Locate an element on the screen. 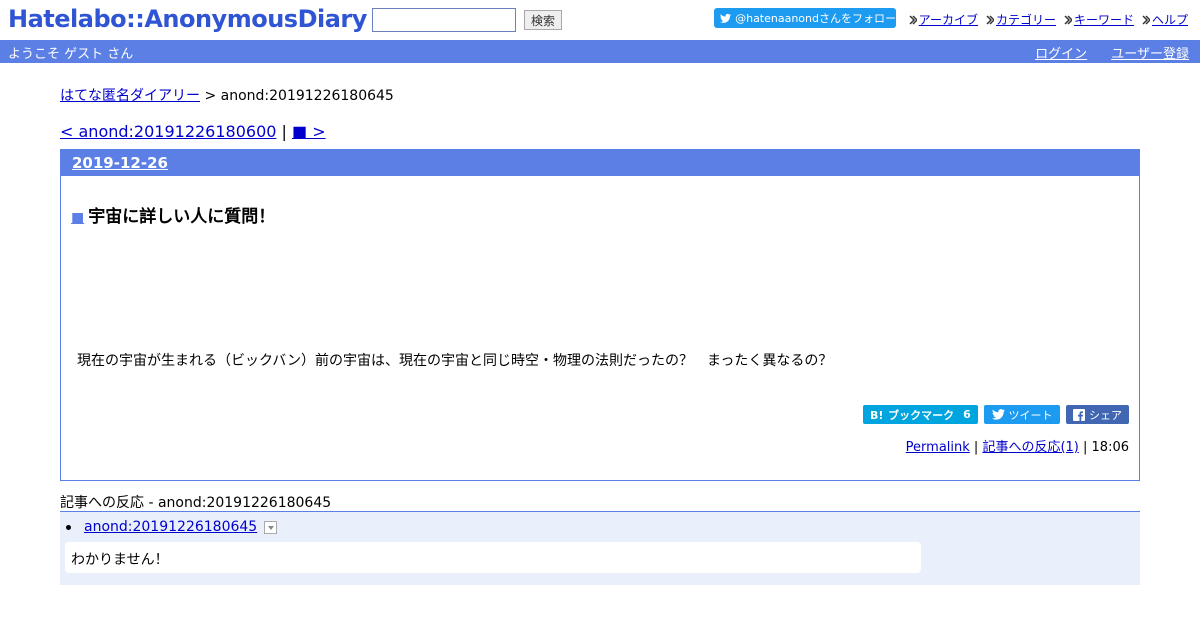 This screenshot has height=630, width=1200. permalink-link: Permalink is located at coordinates (938, 447).